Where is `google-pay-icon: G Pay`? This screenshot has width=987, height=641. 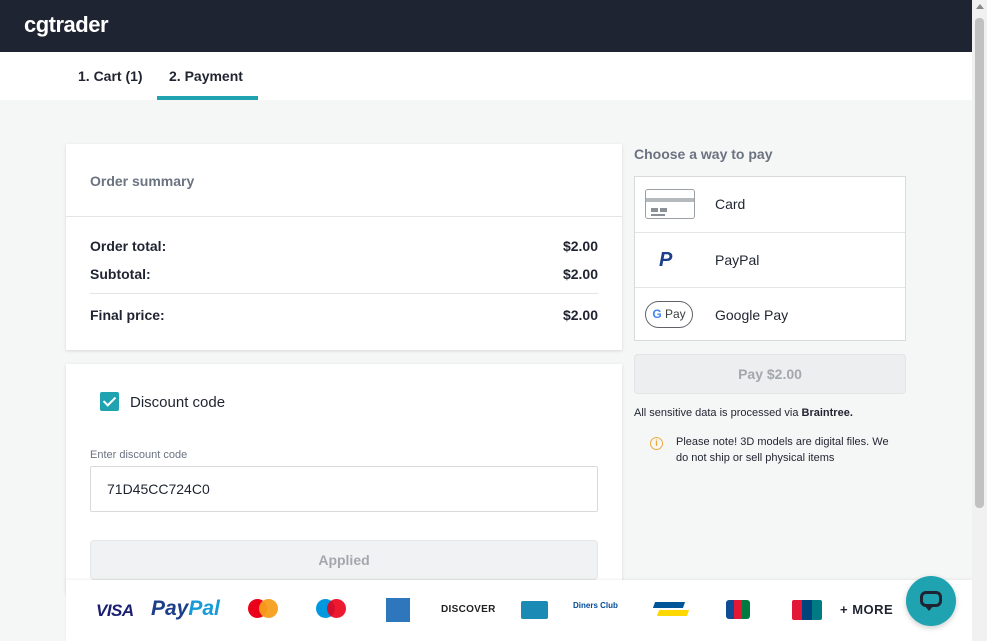 google-pay-icon: G Pay is located at coordinates (669, 314).